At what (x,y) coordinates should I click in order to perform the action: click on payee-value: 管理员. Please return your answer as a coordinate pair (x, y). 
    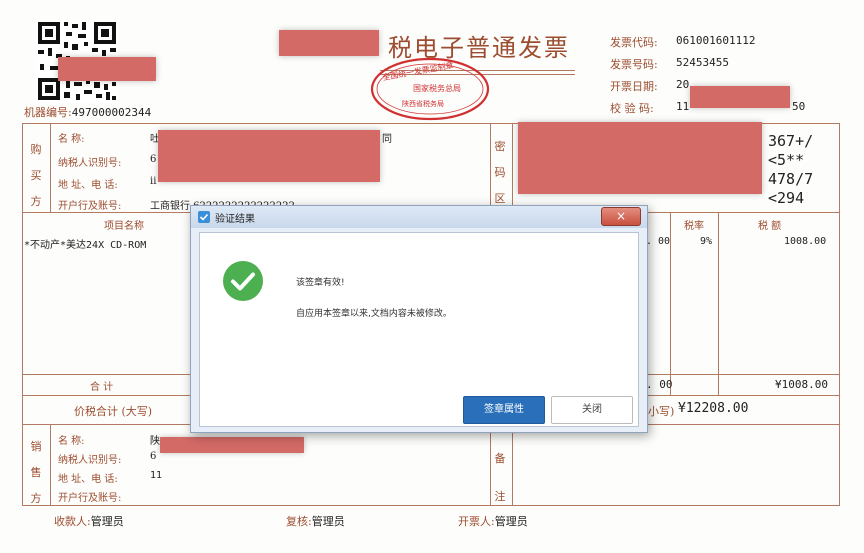
    Looking at the image, I should click on (107, 521).